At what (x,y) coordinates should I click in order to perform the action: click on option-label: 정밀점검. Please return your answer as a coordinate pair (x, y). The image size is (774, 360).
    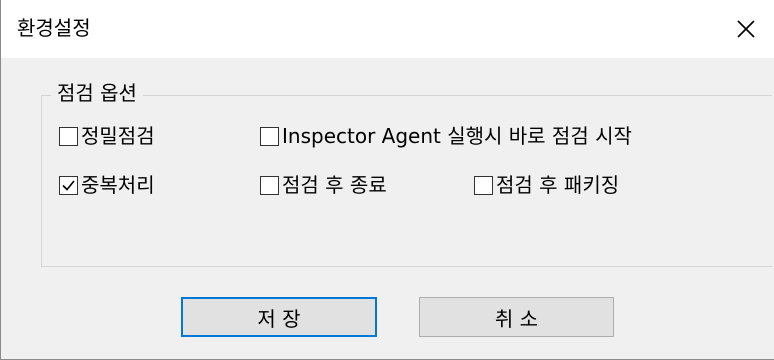
    Looking at the image, I should click on (118, 136).